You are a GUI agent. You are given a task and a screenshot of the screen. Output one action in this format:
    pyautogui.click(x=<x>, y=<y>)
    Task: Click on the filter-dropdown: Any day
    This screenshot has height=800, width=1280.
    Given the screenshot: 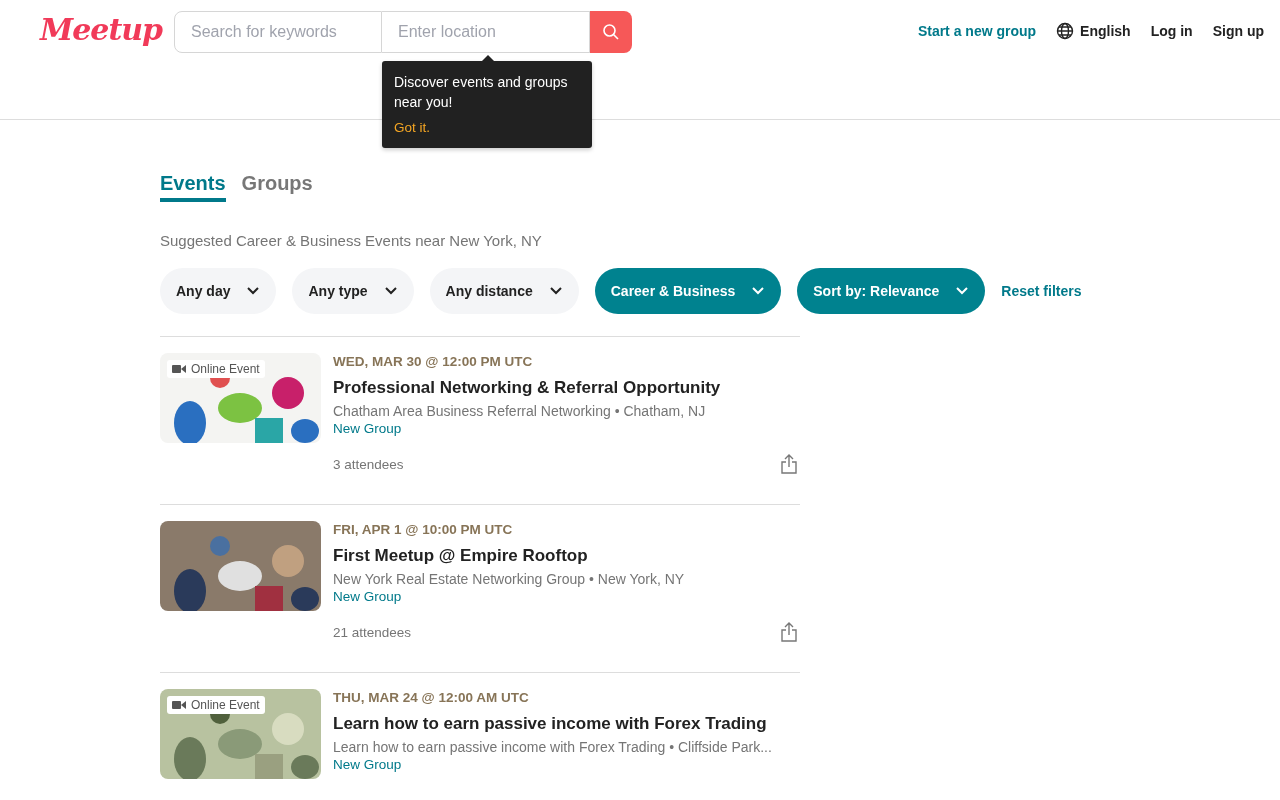 What is the action you would take?
    pyautogui.click(x=218, y=291)
    